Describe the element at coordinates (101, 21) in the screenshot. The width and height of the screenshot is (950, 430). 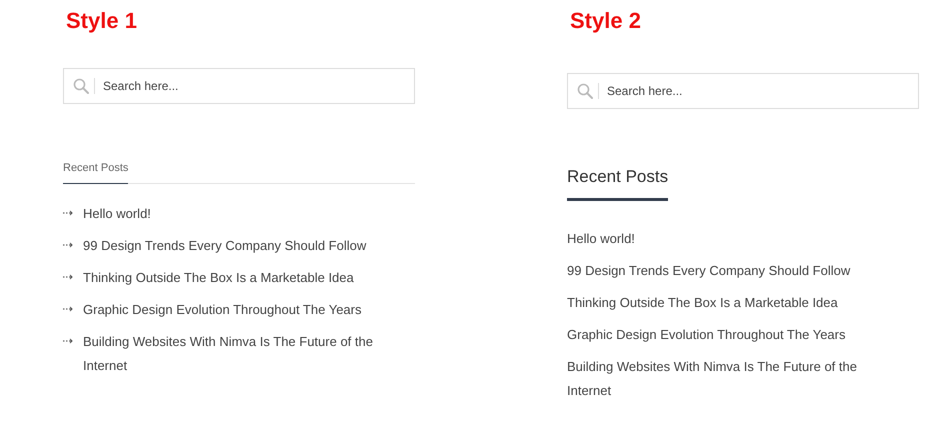
I see `style-title: Style 1` at that location.